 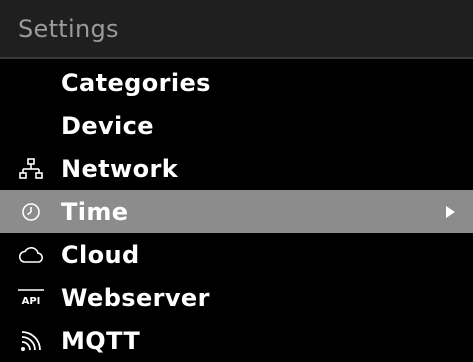 I want to click on submenu-arrow-icon, so click(x=450, y=211).